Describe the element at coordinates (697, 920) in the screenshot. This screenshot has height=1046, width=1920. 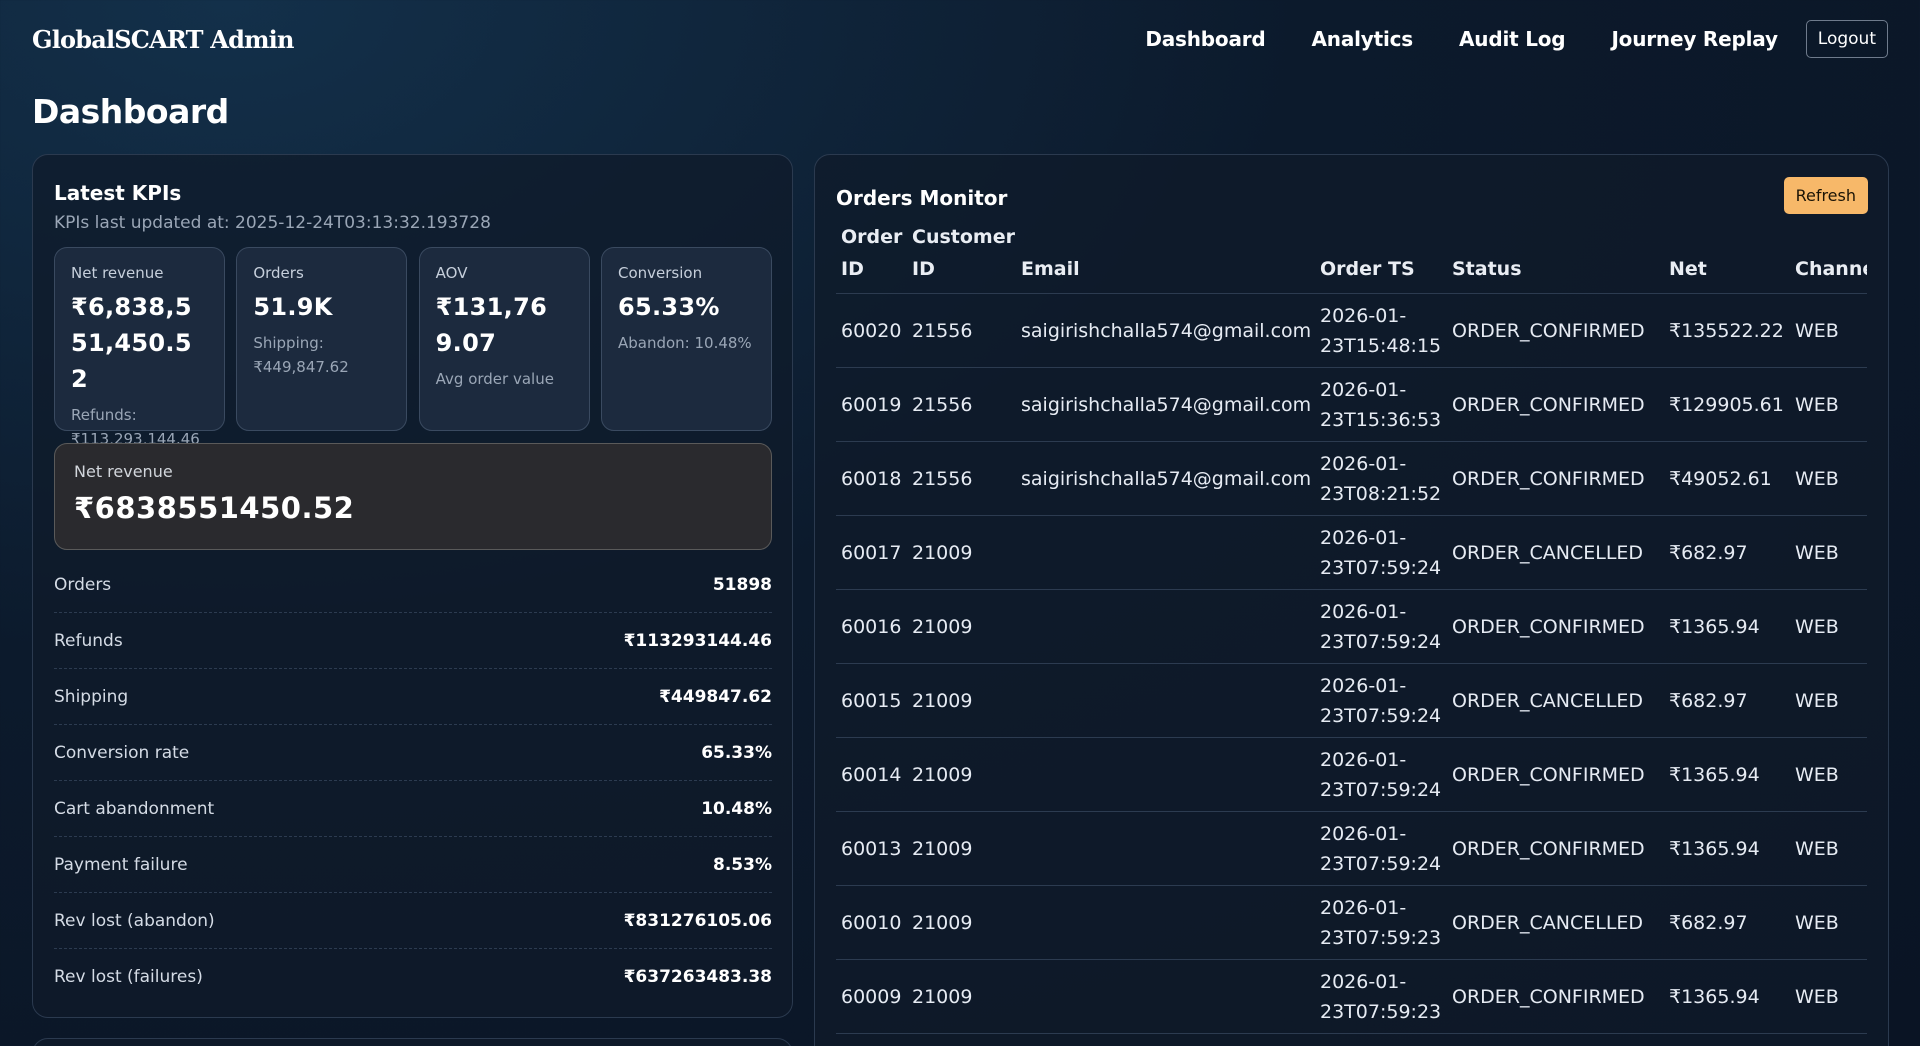
I see `kpi-row-value: ₹831276105.06` at that location.